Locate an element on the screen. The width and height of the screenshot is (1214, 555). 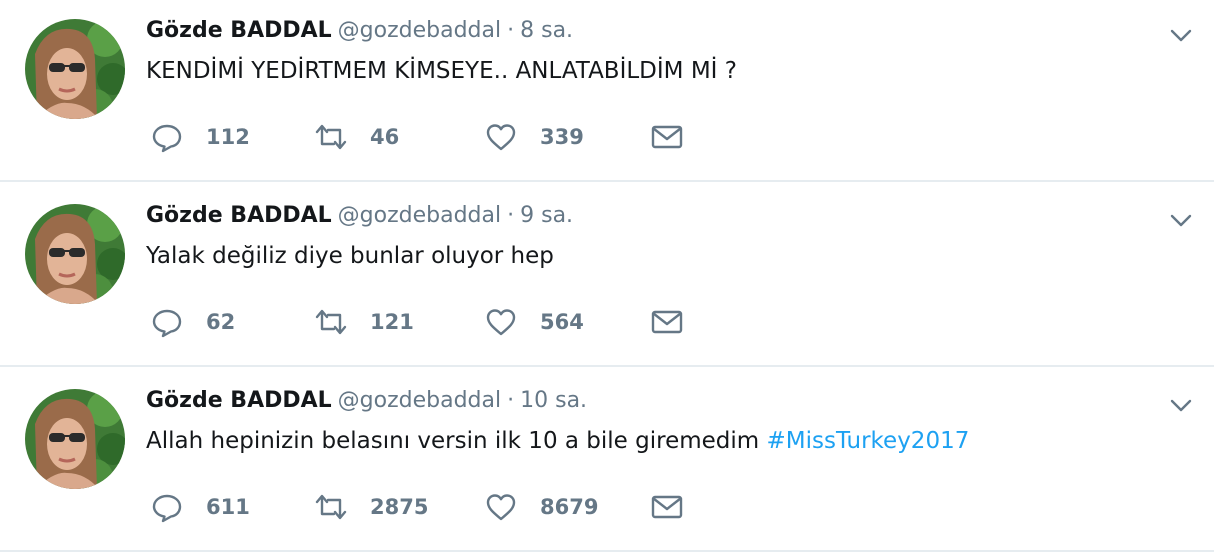
tweet-text: Yalak değiliz diye bunlar oluyor hep is located at coordinates (350, 256).